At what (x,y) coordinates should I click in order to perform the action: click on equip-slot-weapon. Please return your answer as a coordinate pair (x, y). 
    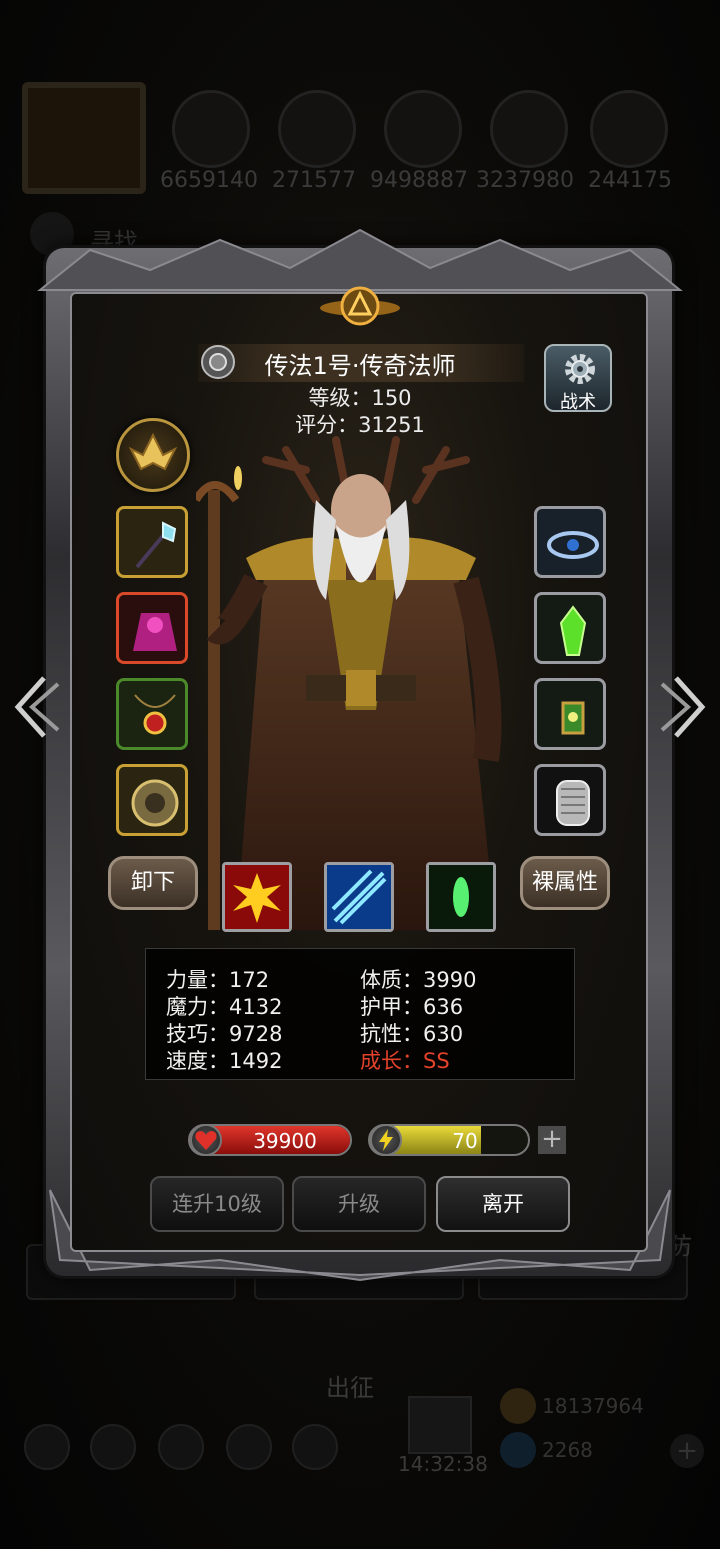
    Looking at the image, I should click on (152, 542).